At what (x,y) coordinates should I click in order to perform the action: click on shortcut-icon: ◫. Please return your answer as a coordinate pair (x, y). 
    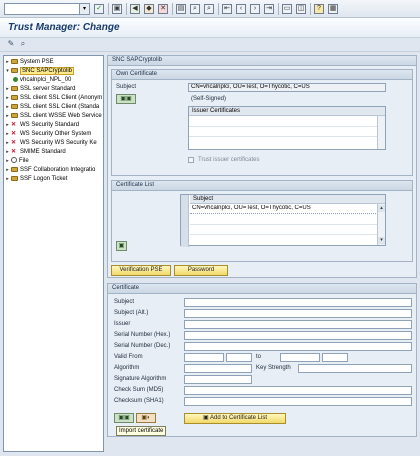
    Looking at the image, I should click on (301, 9).